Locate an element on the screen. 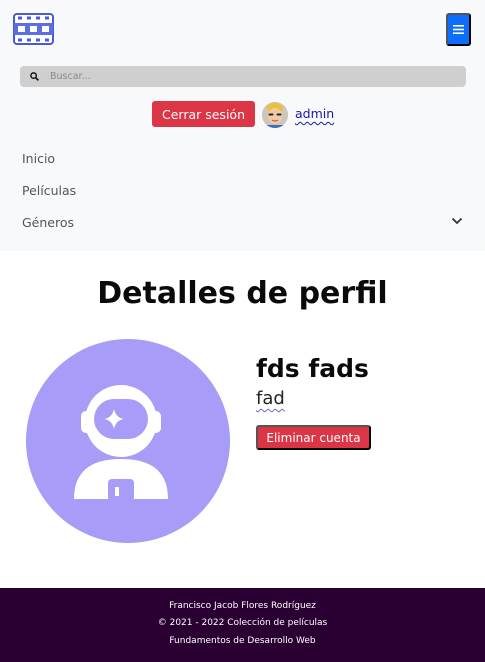 This screenshot has width=485, height=662. hamburger-icon is located at coordinates (458, 29).